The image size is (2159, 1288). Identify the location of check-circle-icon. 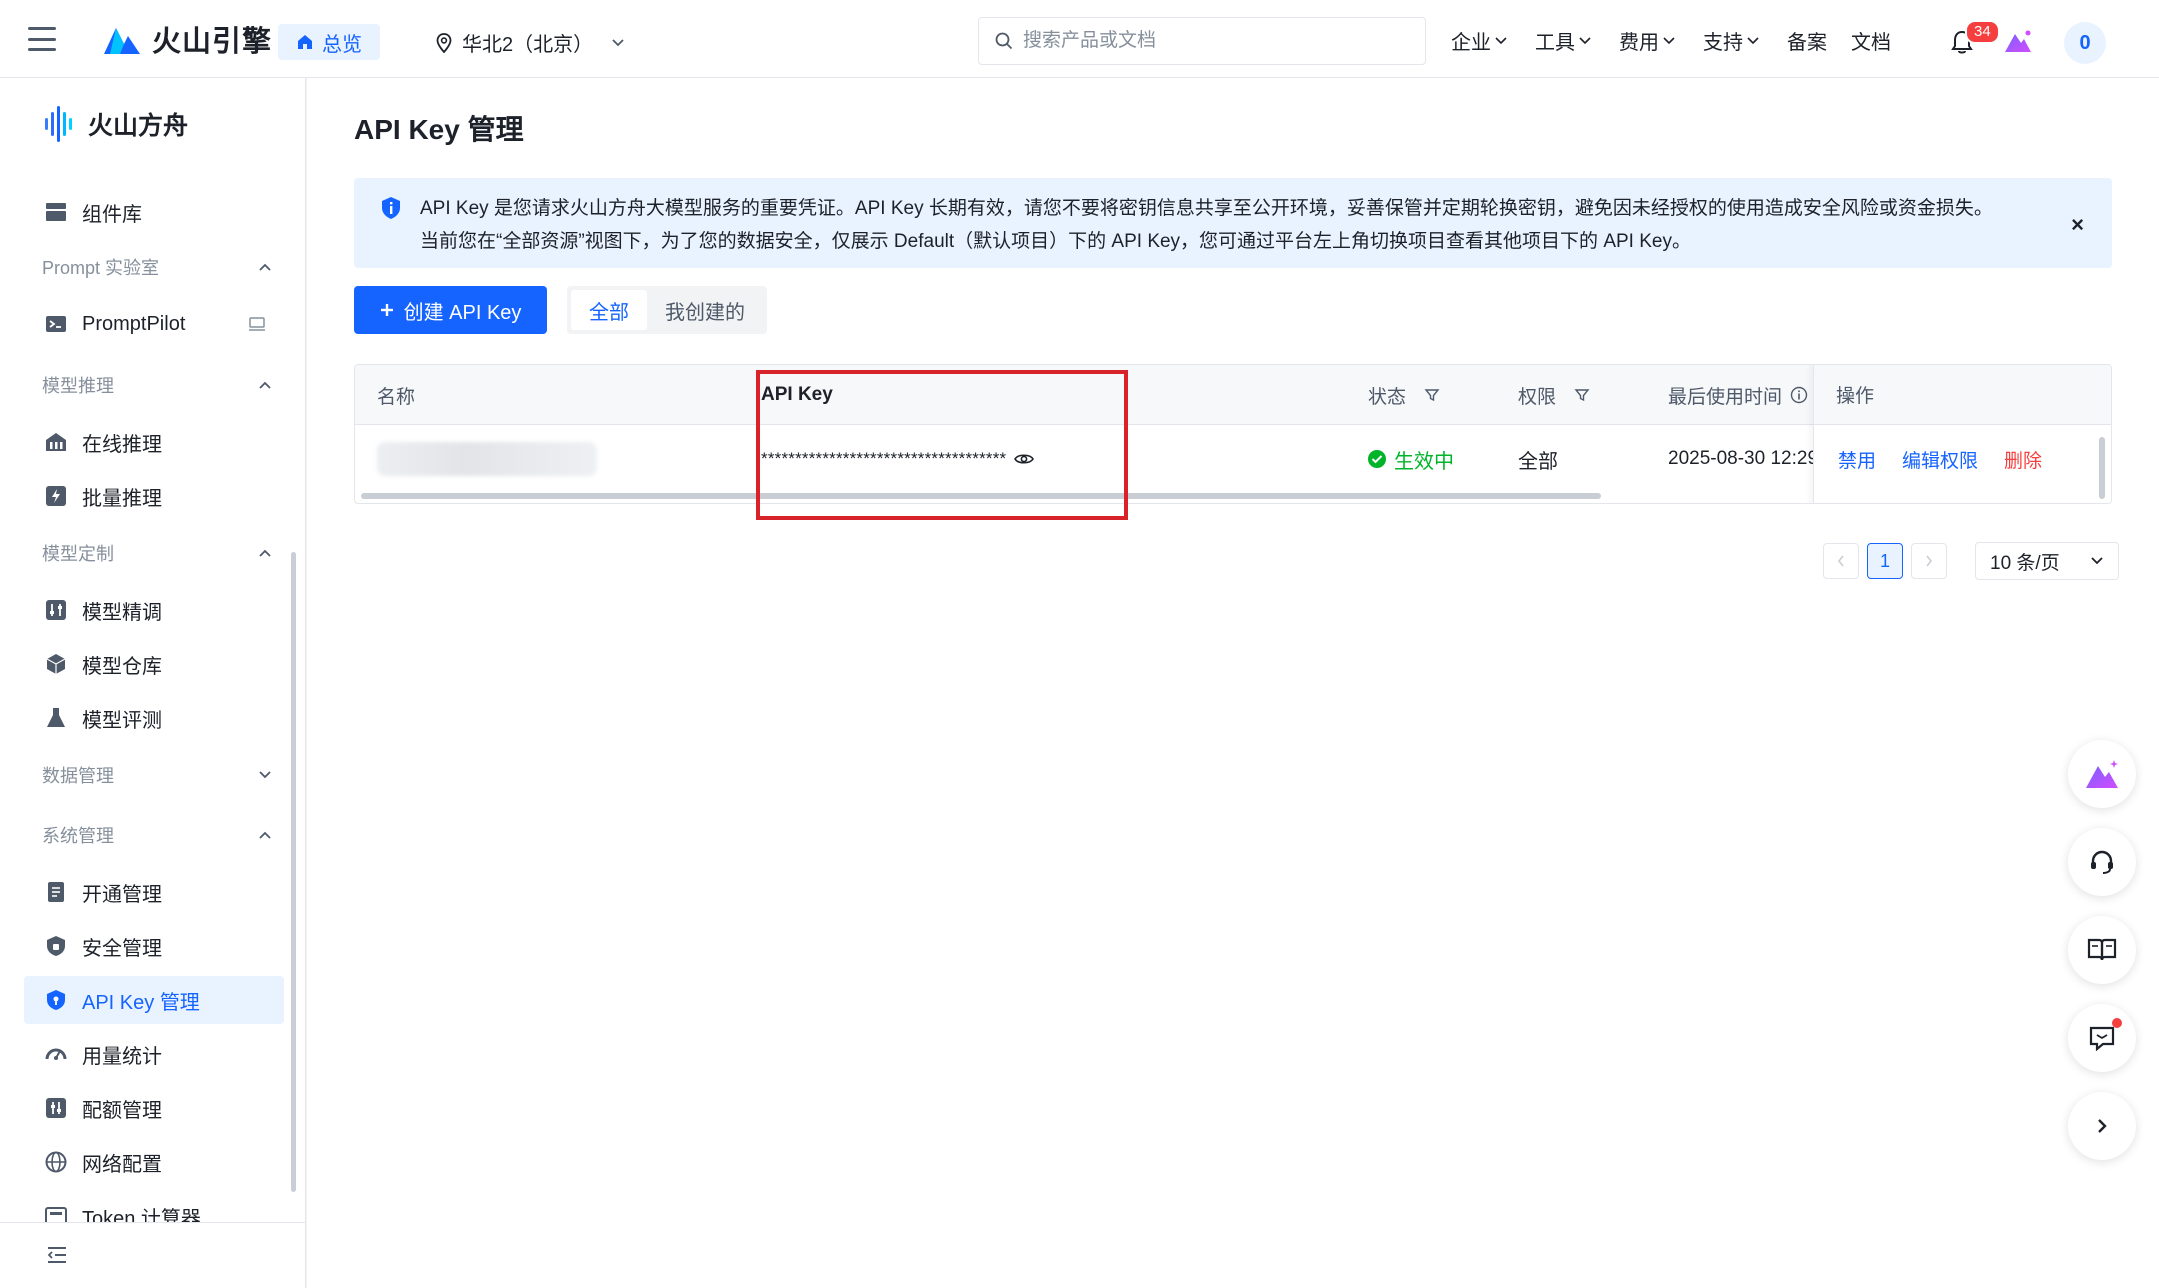
(1377, 459).